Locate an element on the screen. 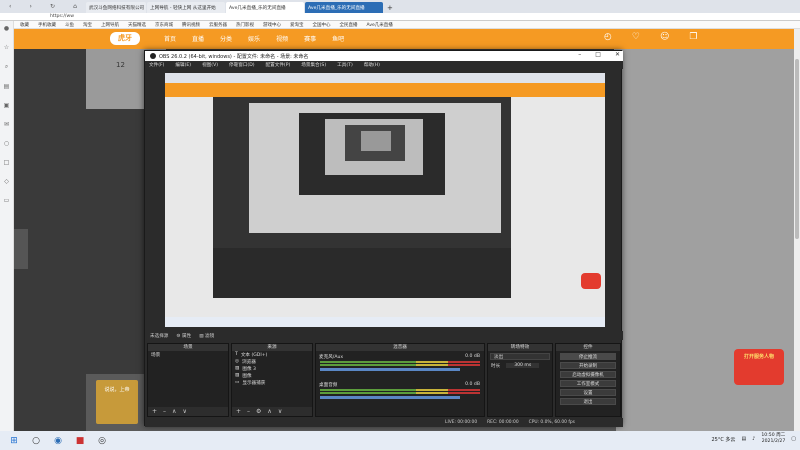 The height and width of the screenshot is (450, 800). virtual-camera-button: 启动虚拟摄像机 is located at coordinates (588, 374).